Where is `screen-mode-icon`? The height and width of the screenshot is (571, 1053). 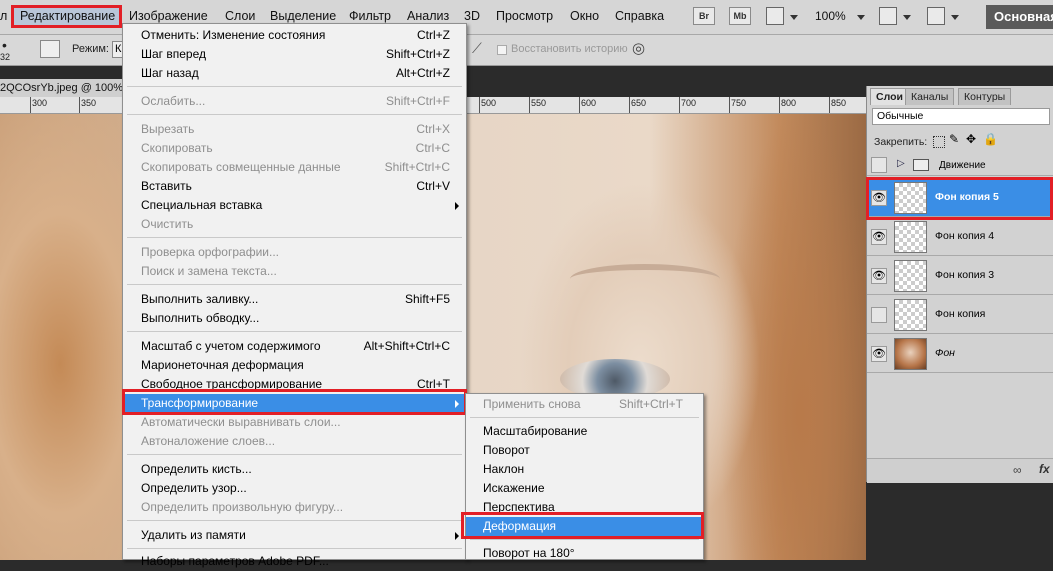 screen-mode-icon is located at coordinates (936, 16).